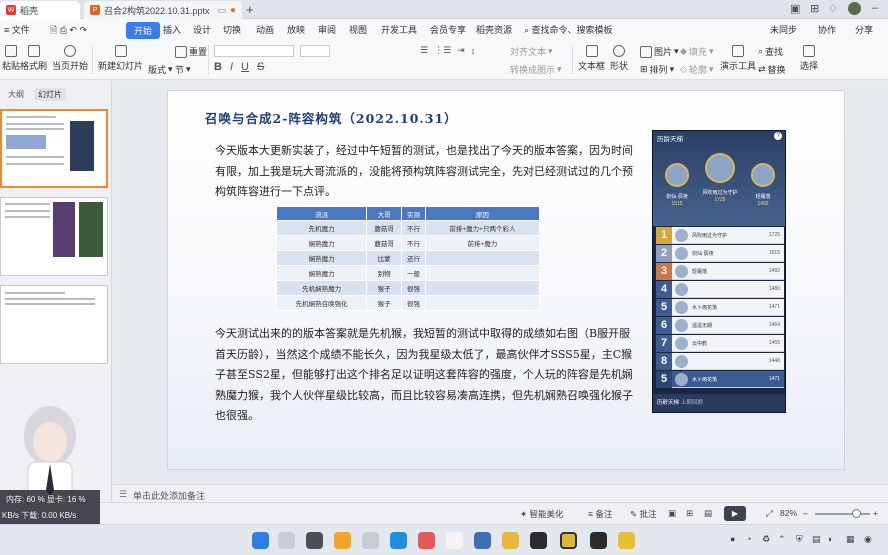 The height and width of the screenshot is (555, 888). I want to click on tray-app-icon: ◔, so click(748, 539).